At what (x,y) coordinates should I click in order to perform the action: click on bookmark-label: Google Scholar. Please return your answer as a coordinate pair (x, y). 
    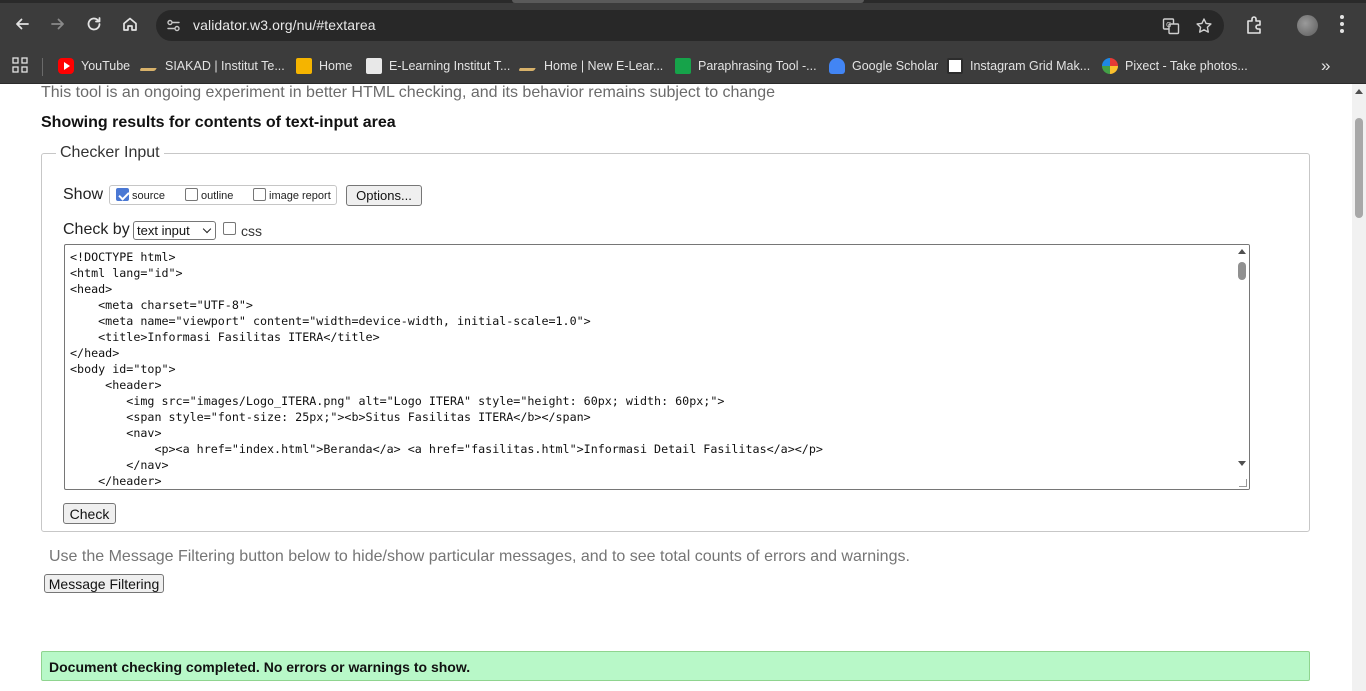
    Looking at the image, I should click on (895, 66).